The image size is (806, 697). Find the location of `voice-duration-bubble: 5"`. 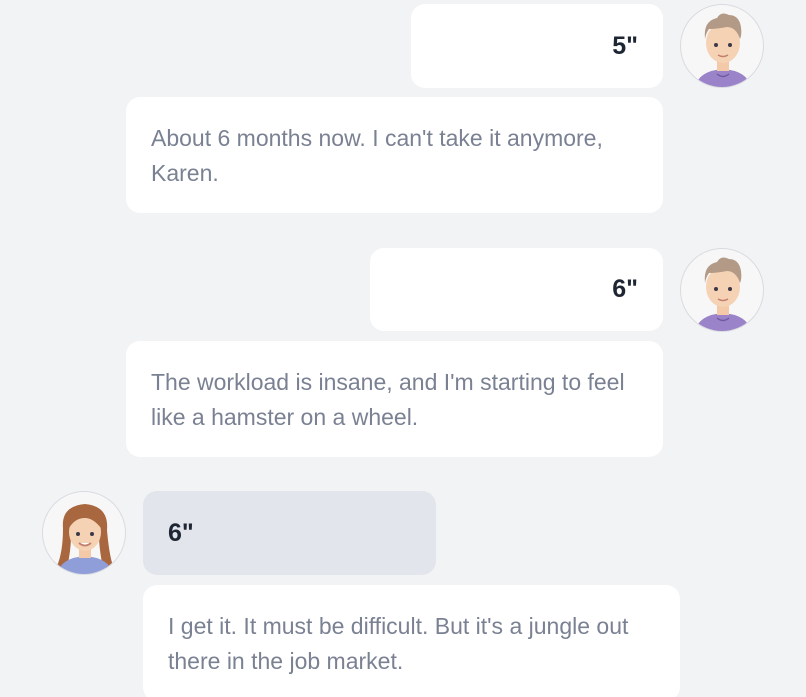

voice-duration-bubble: 5" is located at coordinates (537, 46).